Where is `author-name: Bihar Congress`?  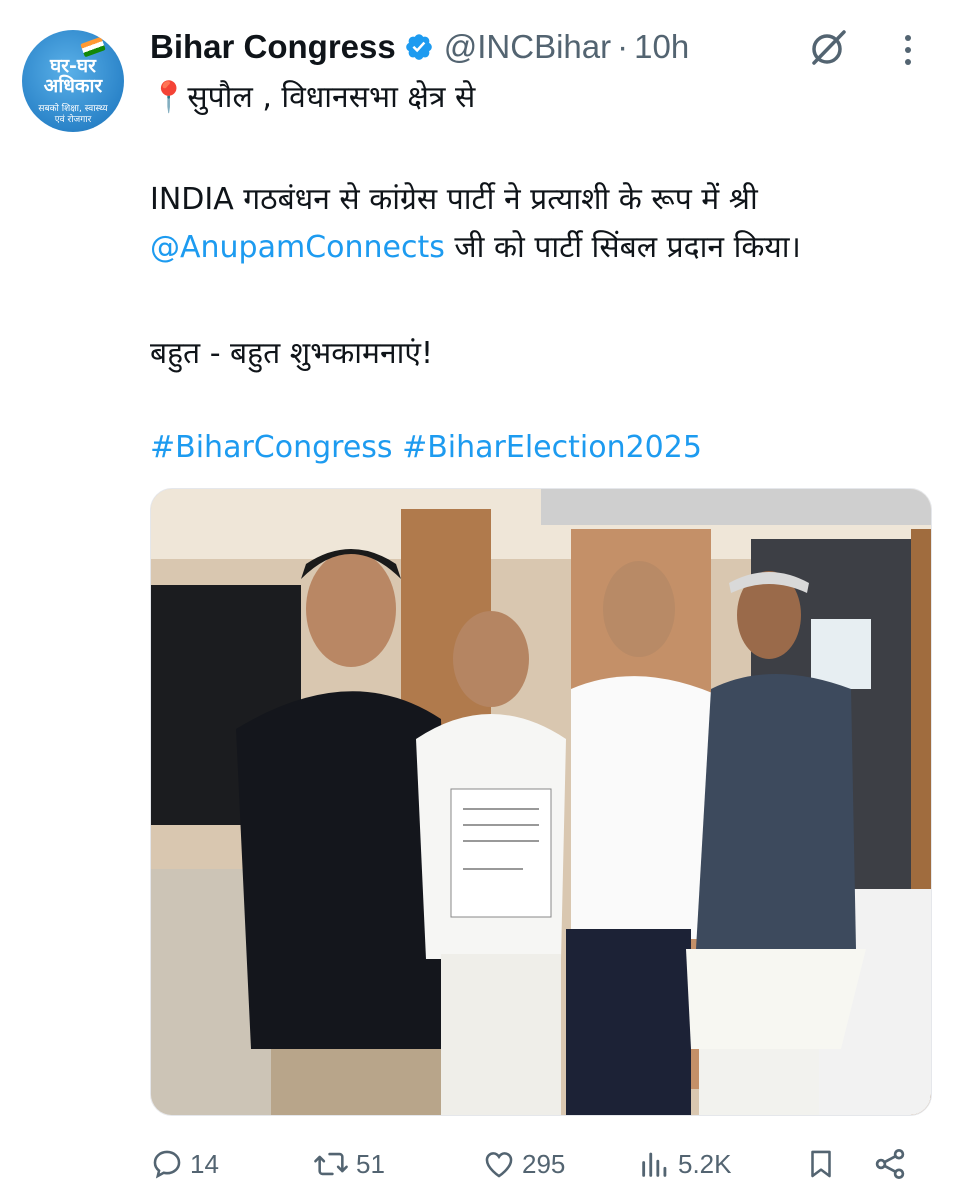 author-name: Bihar Congress is located at coordinates (273, 47).